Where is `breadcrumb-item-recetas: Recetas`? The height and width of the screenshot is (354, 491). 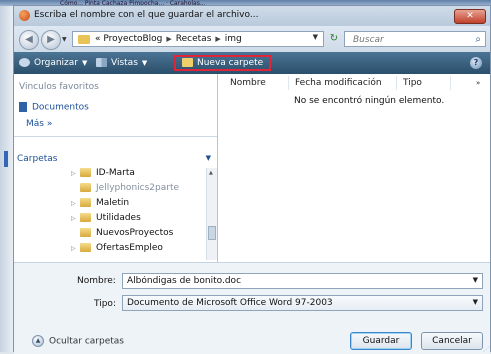
breadcrumb-item-recetas: Recetas is located at coordinates (194, 39).